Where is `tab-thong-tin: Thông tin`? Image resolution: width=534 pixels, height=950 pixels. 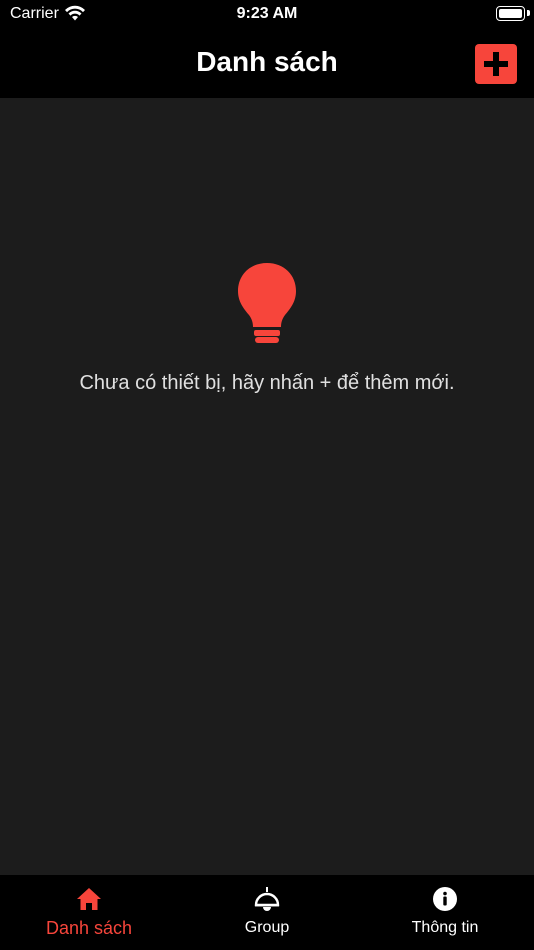 tab-thong-tin: Thông tin is located at coordinates (445, 912).